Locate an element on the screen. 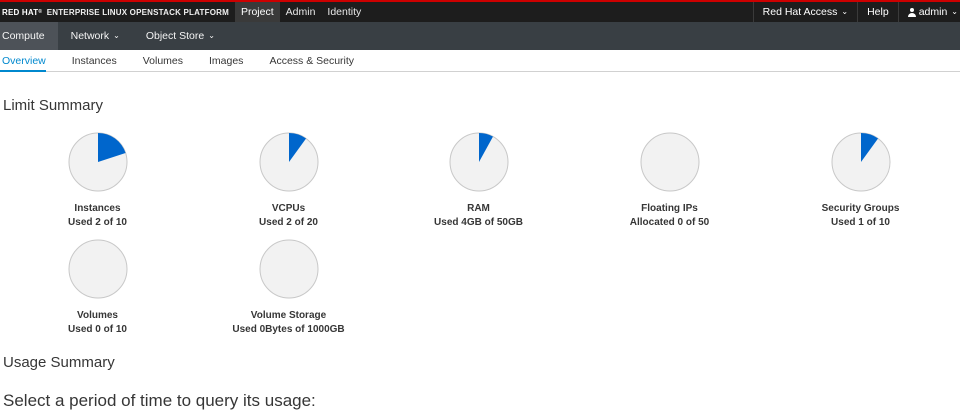  limit-chart-title: Security Groups is located at coordinates (860, 208).